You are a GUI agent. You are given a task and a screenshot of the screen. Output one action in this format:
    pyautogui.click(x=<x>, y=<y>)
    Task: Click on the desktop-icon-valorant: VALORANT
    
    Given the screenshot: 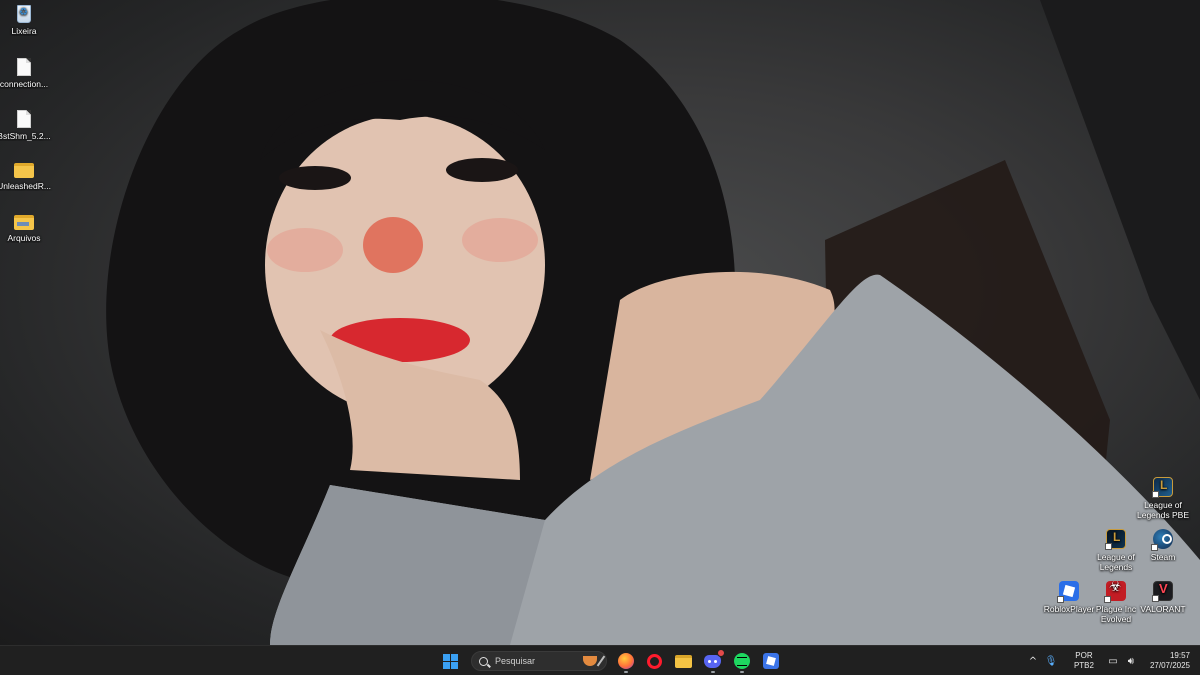 What is the action you would take?
    pyautogui.click(x=1163, y=597)
    